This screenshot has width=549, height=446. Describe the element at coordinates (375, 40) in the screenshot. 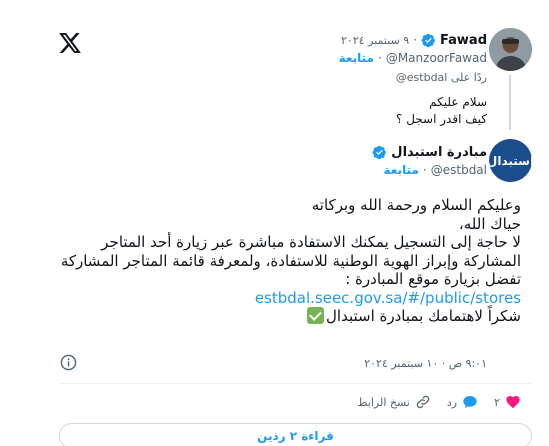

I see `parent-date: ٩ سبتمبر ٢٠٢٤` at that location.